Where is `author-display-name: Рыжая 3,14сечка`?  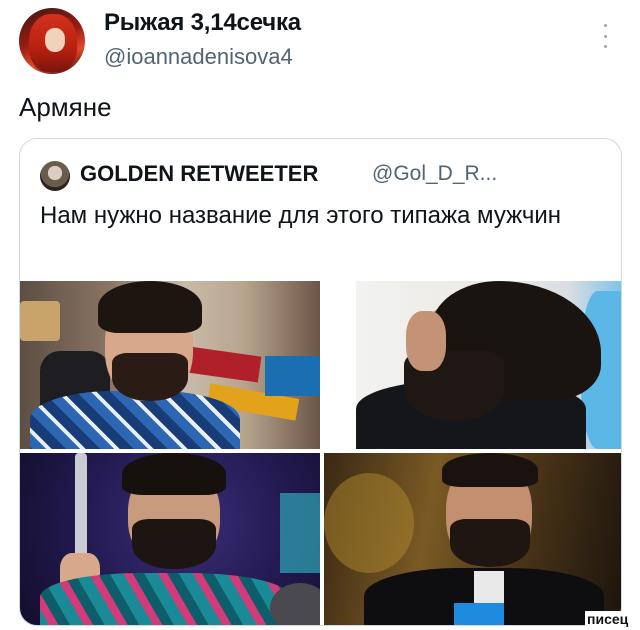 author-display-name: Рыжая 3,14сечка is located at coordinates (202, 23).